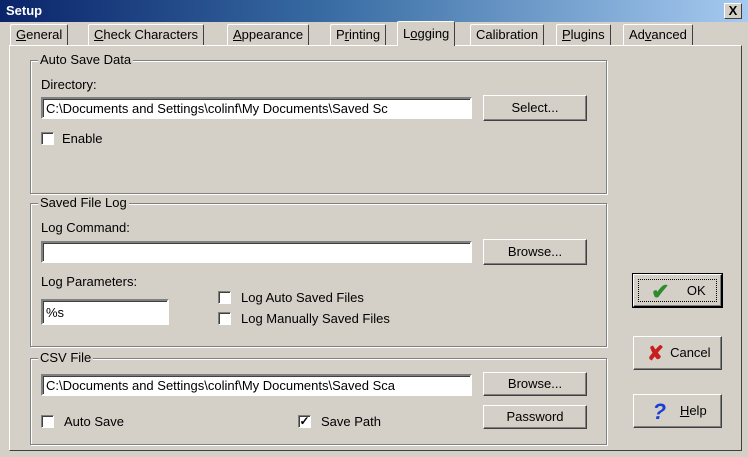  What do you see at coordinates (268, 34) in the screenshot?
I see `tab-appearance: Appearance` at bounding box center [268, 34].